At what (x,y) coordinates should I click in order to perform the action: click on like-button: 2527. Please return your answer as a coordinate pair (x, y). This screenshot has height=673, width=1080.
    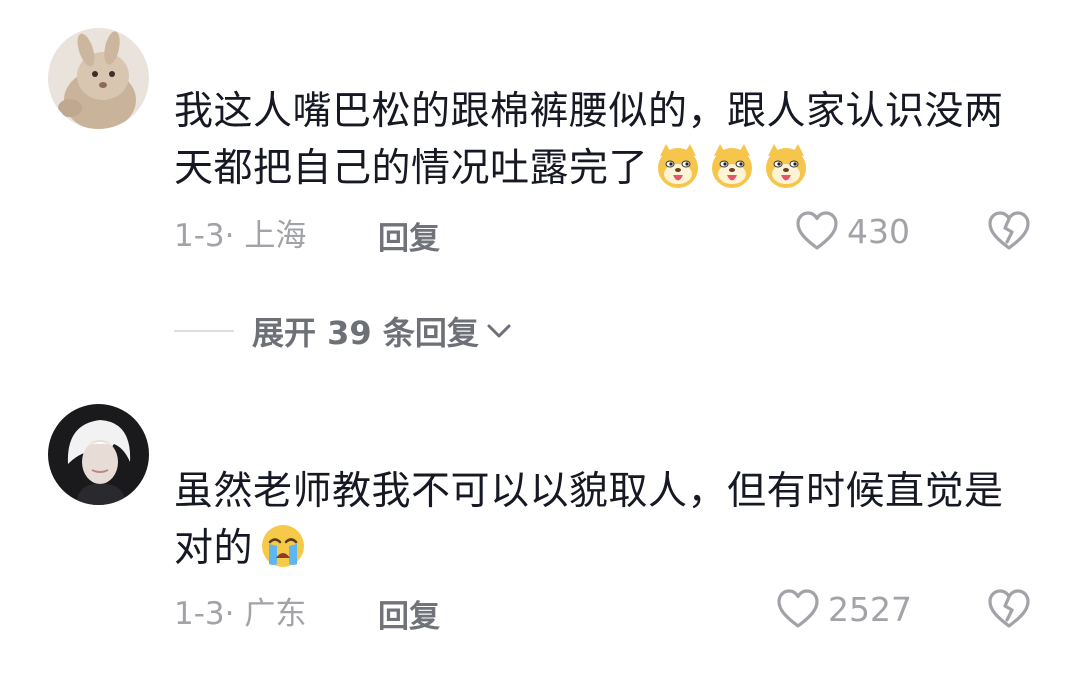
    Looking at the image, I should click on (844, 609).